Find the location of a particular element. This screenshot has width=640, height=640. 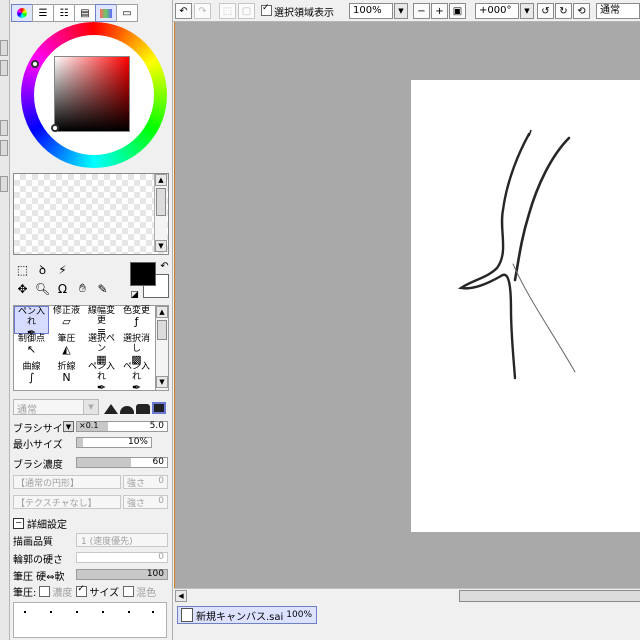

pressure-density-checkbox is located at coordinates (45, 591).